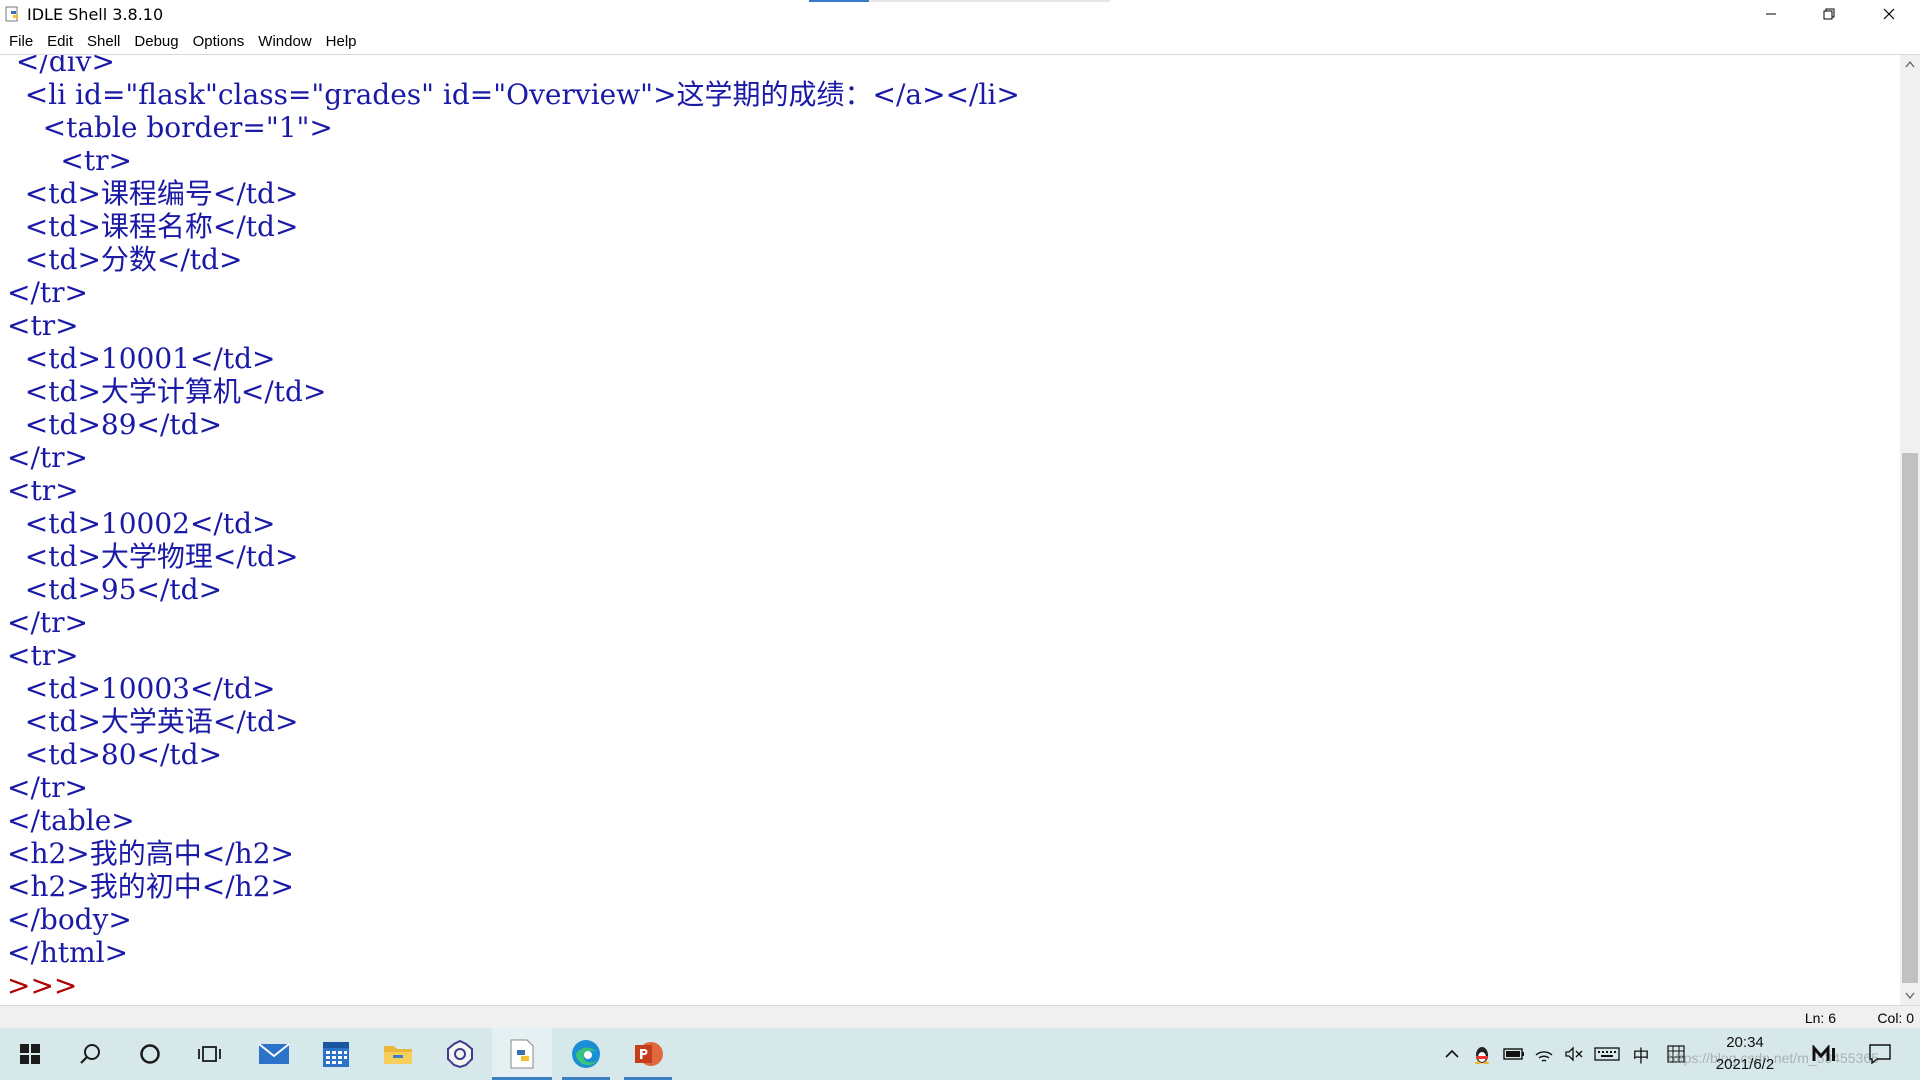 This screenshot has height=1080, width=1920. I want to click on close-icon, so click(1889, 14).